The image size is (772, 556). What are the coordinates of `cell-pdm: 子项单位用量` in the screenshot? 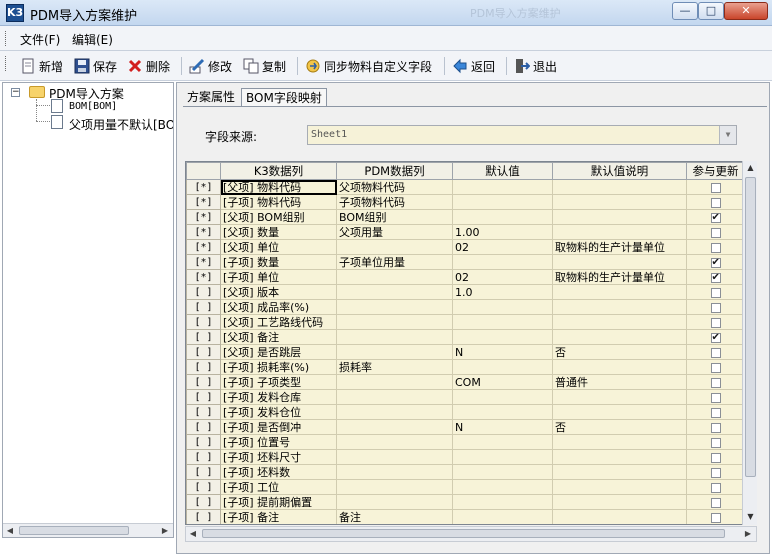 It's located at (394, 262).